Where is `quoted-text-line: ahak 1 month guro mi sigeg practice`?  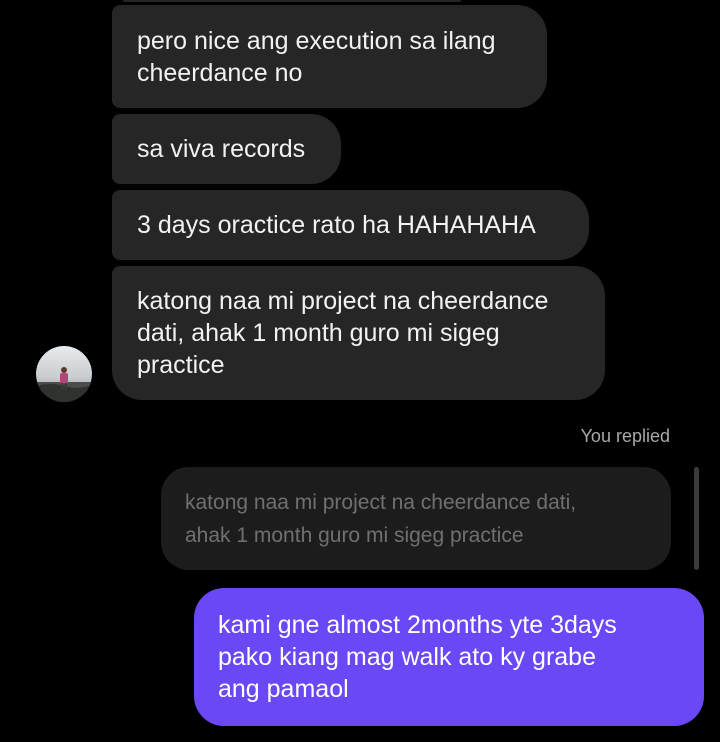
quoted-text-line: ahak 1 month guro mi sigeg practice is located at coordinates (354, 535).